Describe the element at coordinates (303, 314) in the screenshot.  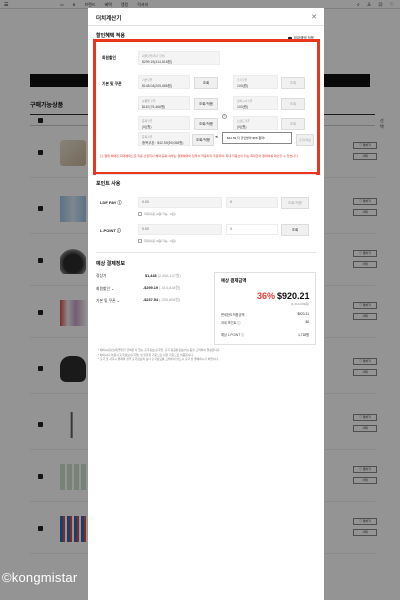
I see `summary-line-value: $920.21` at that location.